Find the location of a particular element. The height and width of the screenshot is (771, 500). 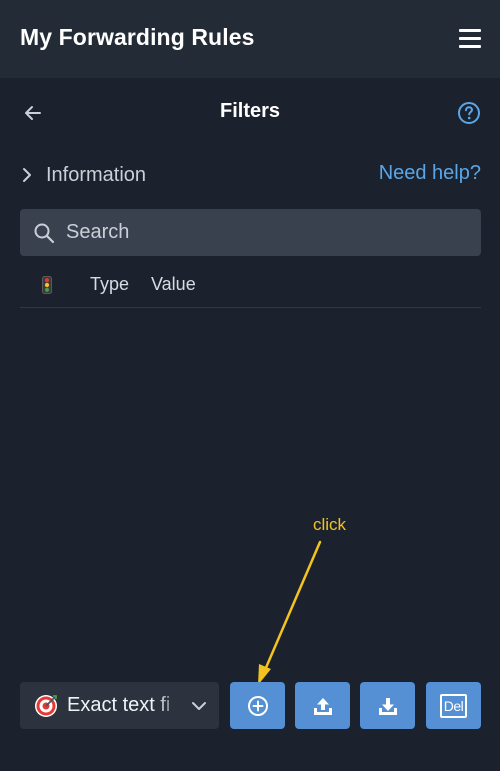

information-toggle: Information is located at coordinates (83, 175).